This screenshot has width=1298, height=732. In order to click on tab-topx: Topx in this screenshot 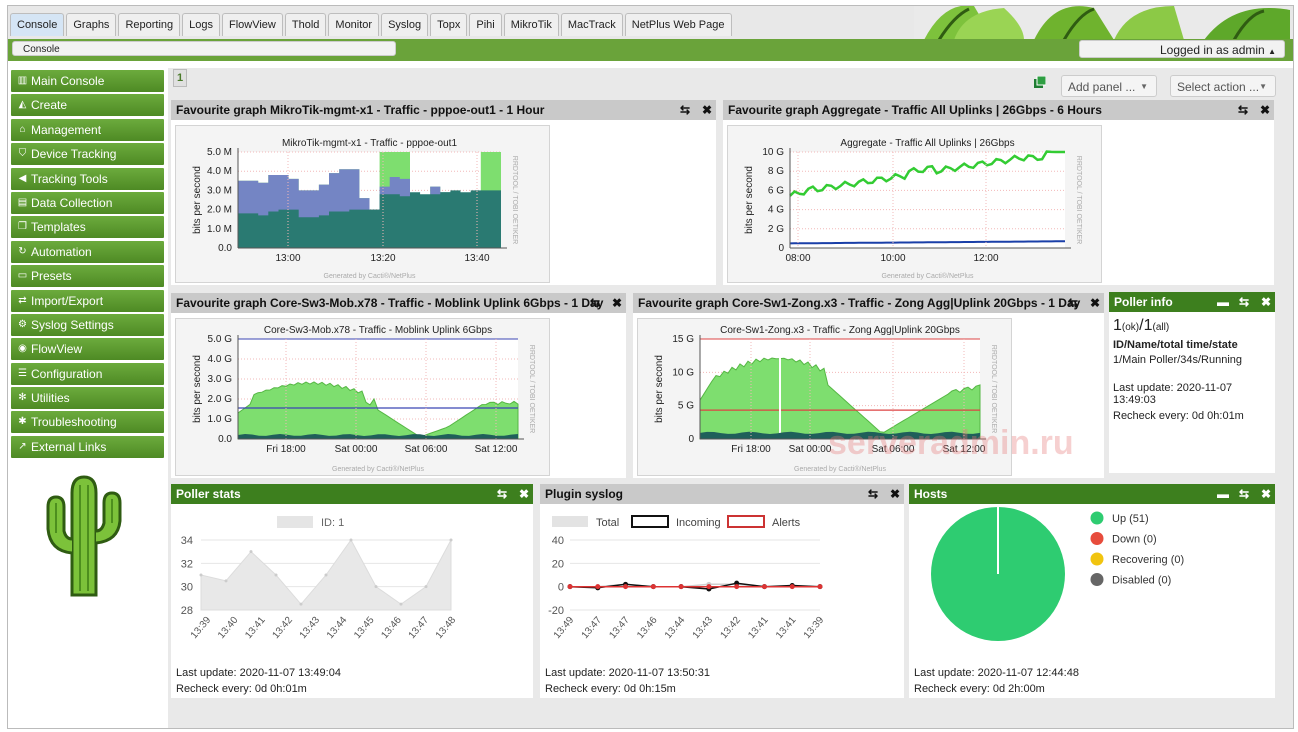, I will do `click(449, 24)`.